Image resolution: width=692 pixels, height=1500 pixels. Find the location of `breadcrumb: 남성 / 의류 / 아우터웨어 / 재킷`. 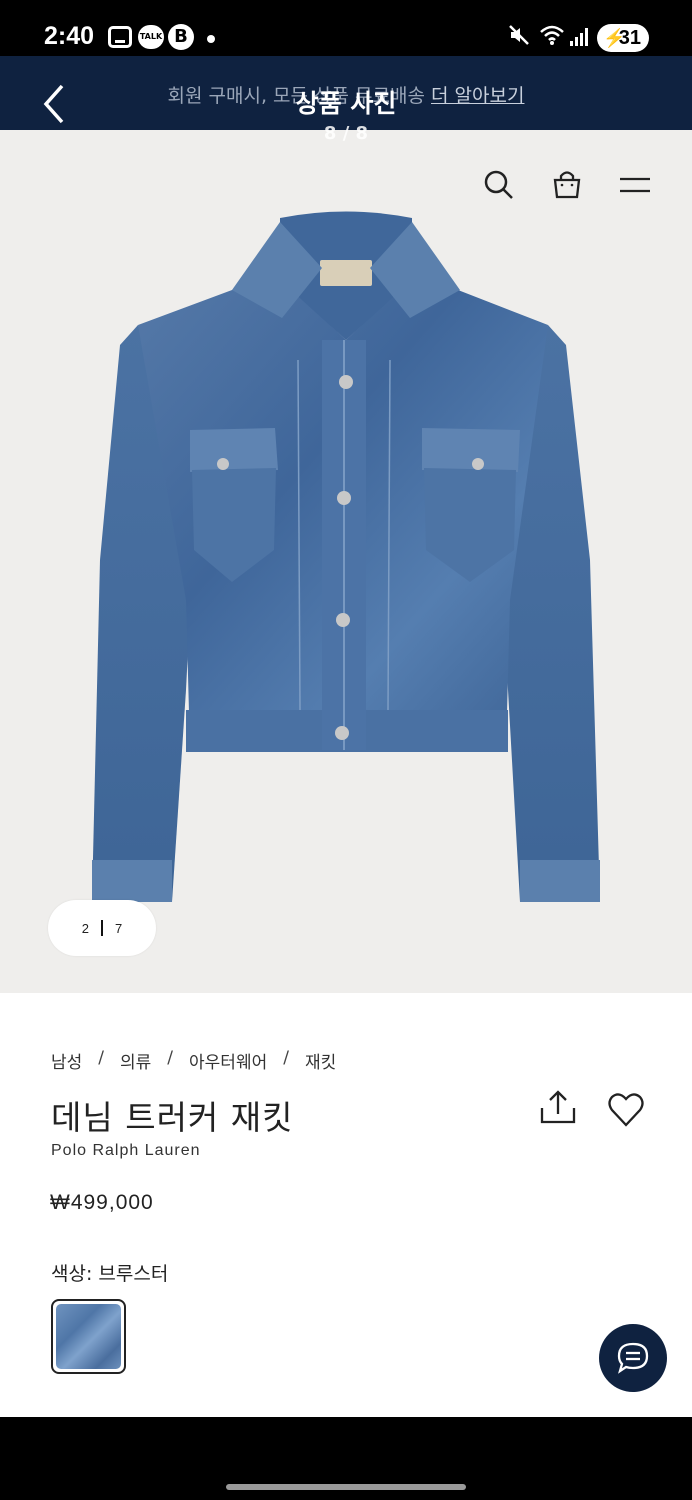

breadcrumb: 남성 / 의류 / 아우터웨어 / 재킷 is located at coordinates (193, 1060).